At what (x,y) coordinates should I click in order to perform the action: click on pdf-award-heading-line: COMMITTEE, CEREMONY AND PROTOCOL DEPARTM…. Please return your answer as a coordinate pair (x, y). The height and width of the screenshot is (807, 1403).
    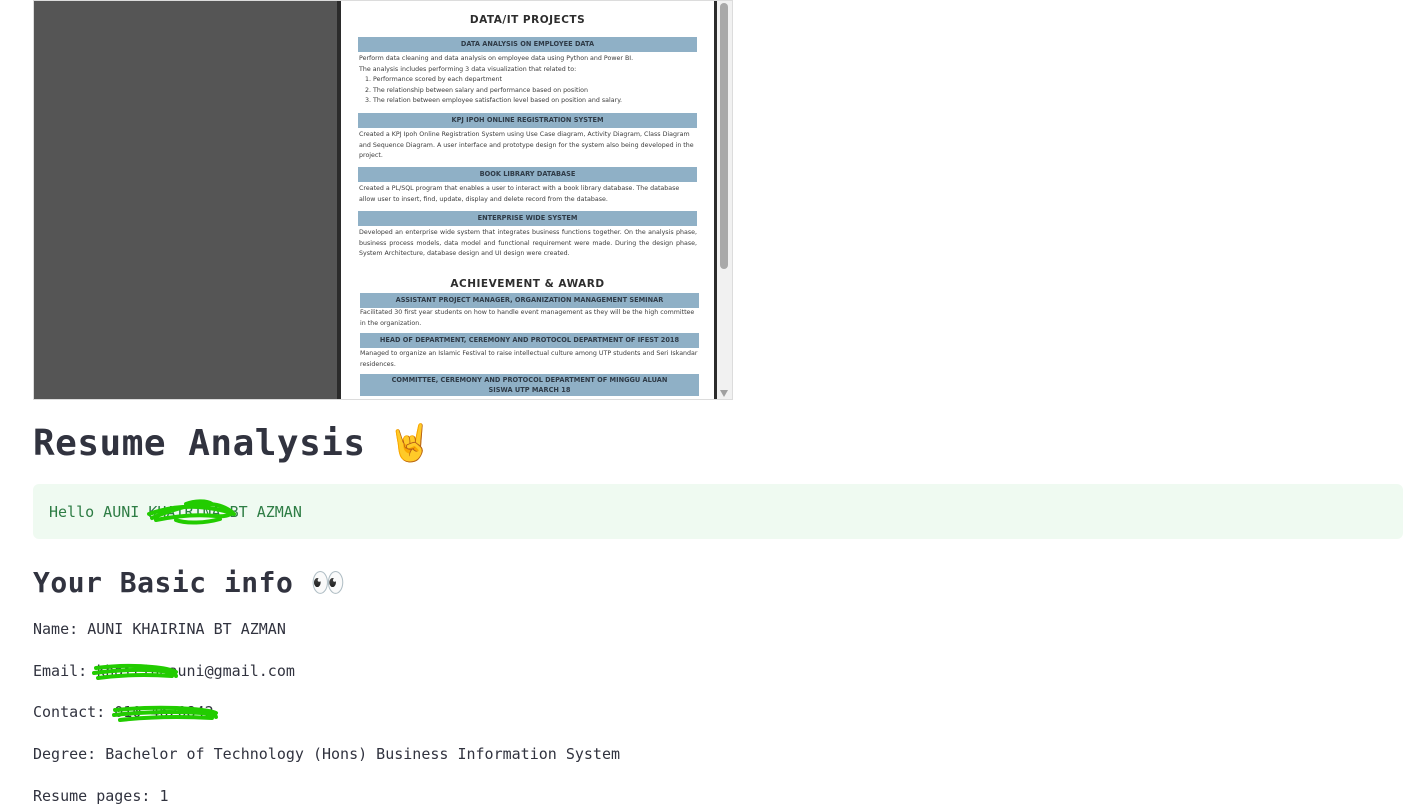
    Looking at the image, I should click on (529, 380).